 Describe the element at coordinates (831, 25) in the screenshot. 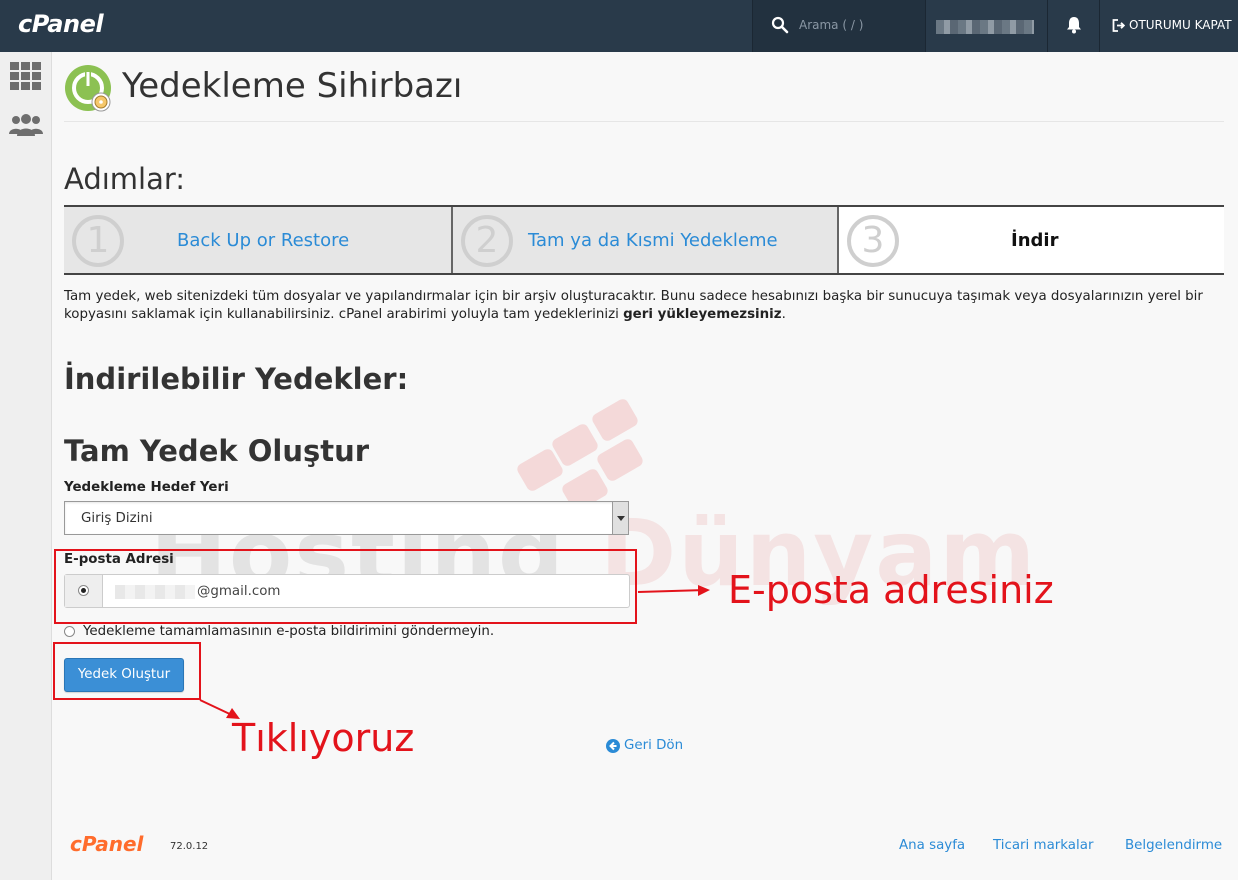

I see `search-placeholder: Arama ( / )` at that location.